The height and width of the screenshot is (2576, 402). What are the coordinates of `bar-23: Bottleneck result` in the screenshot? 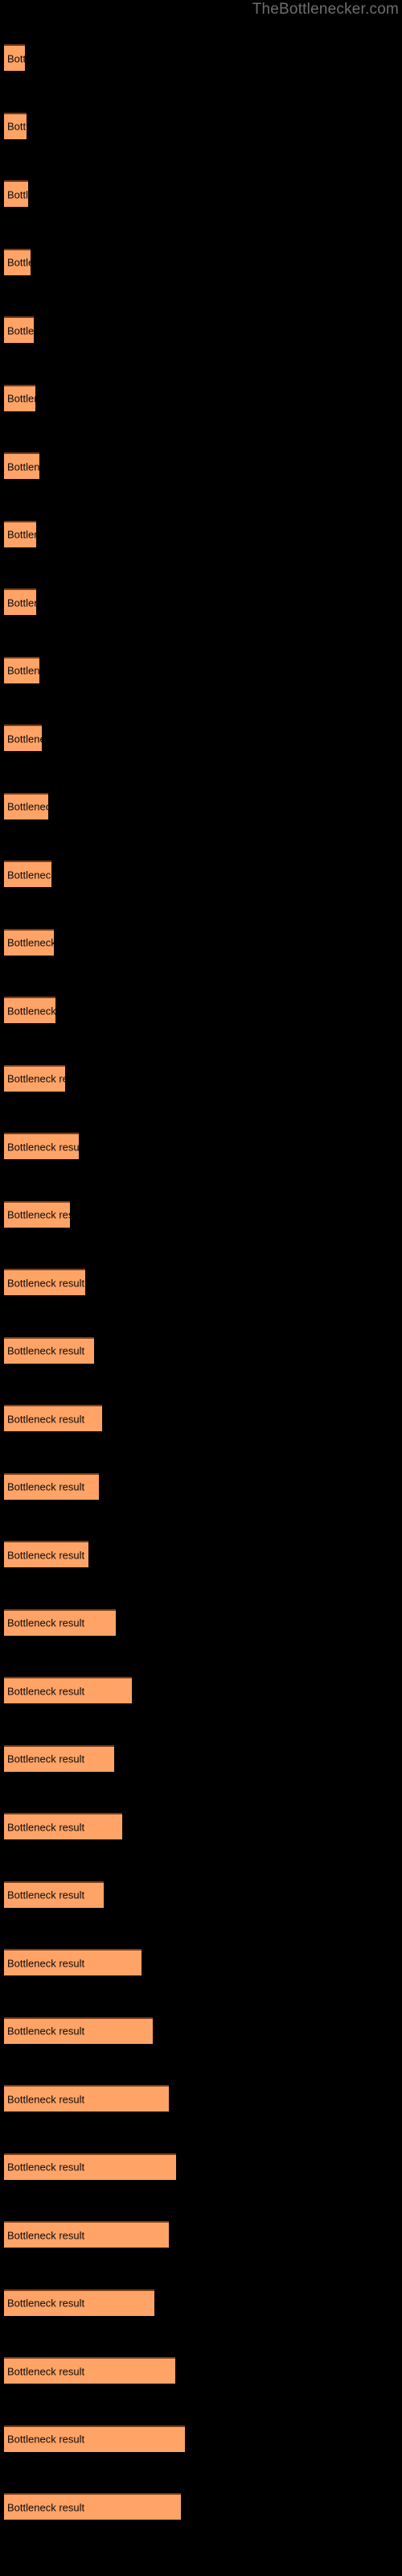 It's located at (46, 1554).